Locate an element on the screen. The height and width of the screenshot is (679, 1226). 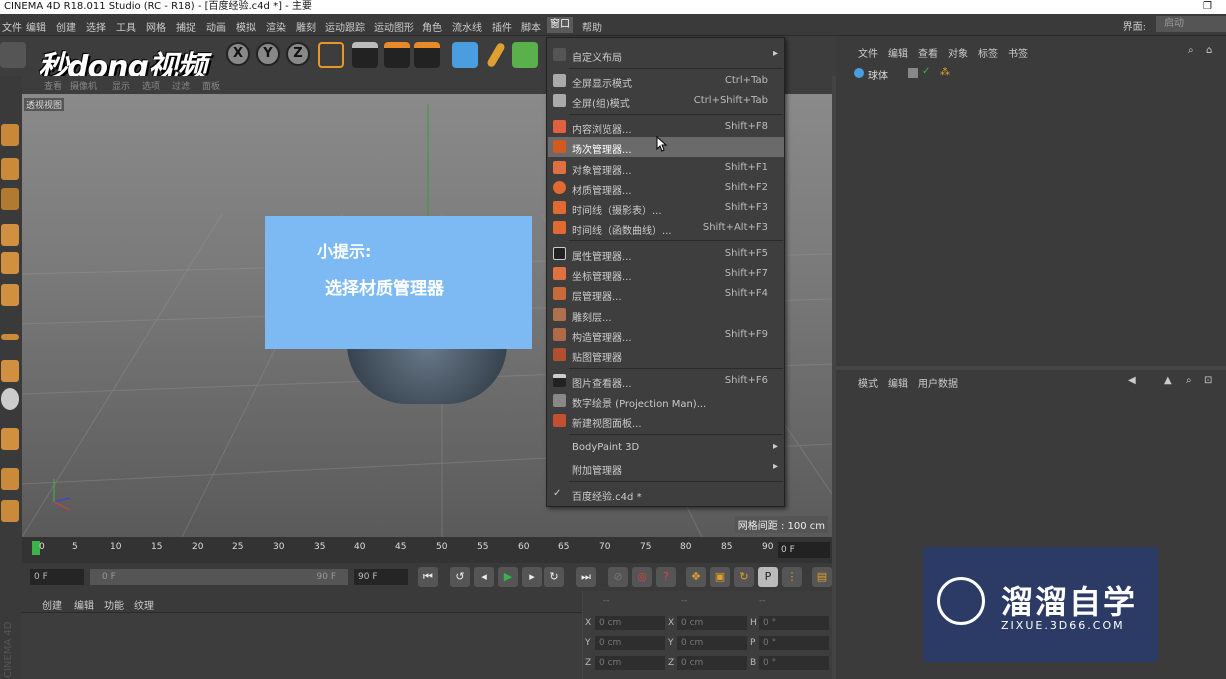
menu-item-fullscreen-group: 全屏(组)模式 Ctrl+Shift+Tab is located at coordinates (666, 101).